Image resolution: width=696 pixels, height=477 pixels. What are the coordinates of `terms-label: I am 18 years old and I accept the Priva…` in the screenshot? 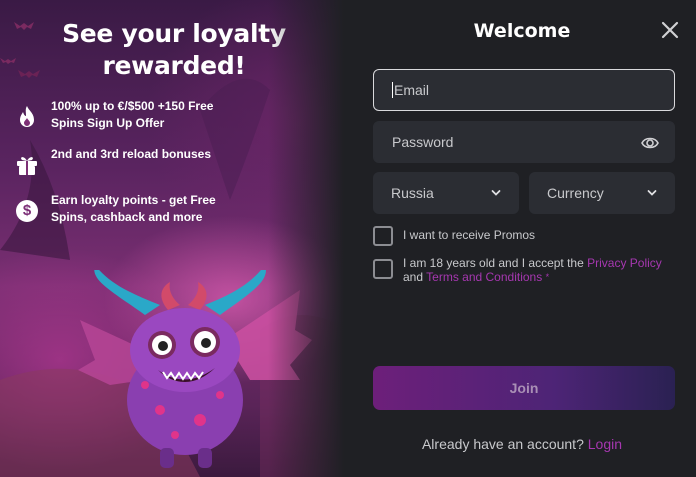 It's located at (538, 270).